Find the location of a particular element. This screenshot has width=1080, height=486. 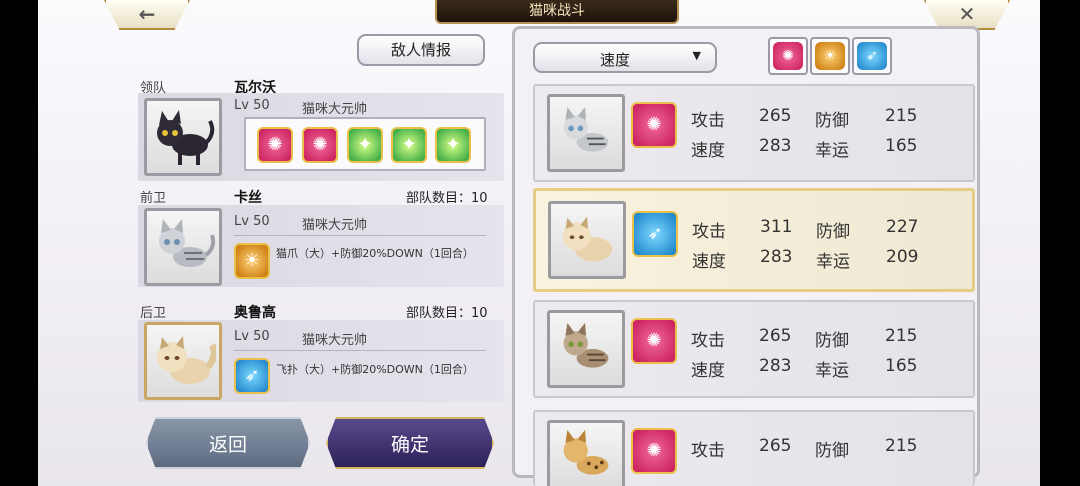

vanguard-troop-count: 部队数目：10 is located at coordinates (447, 198).